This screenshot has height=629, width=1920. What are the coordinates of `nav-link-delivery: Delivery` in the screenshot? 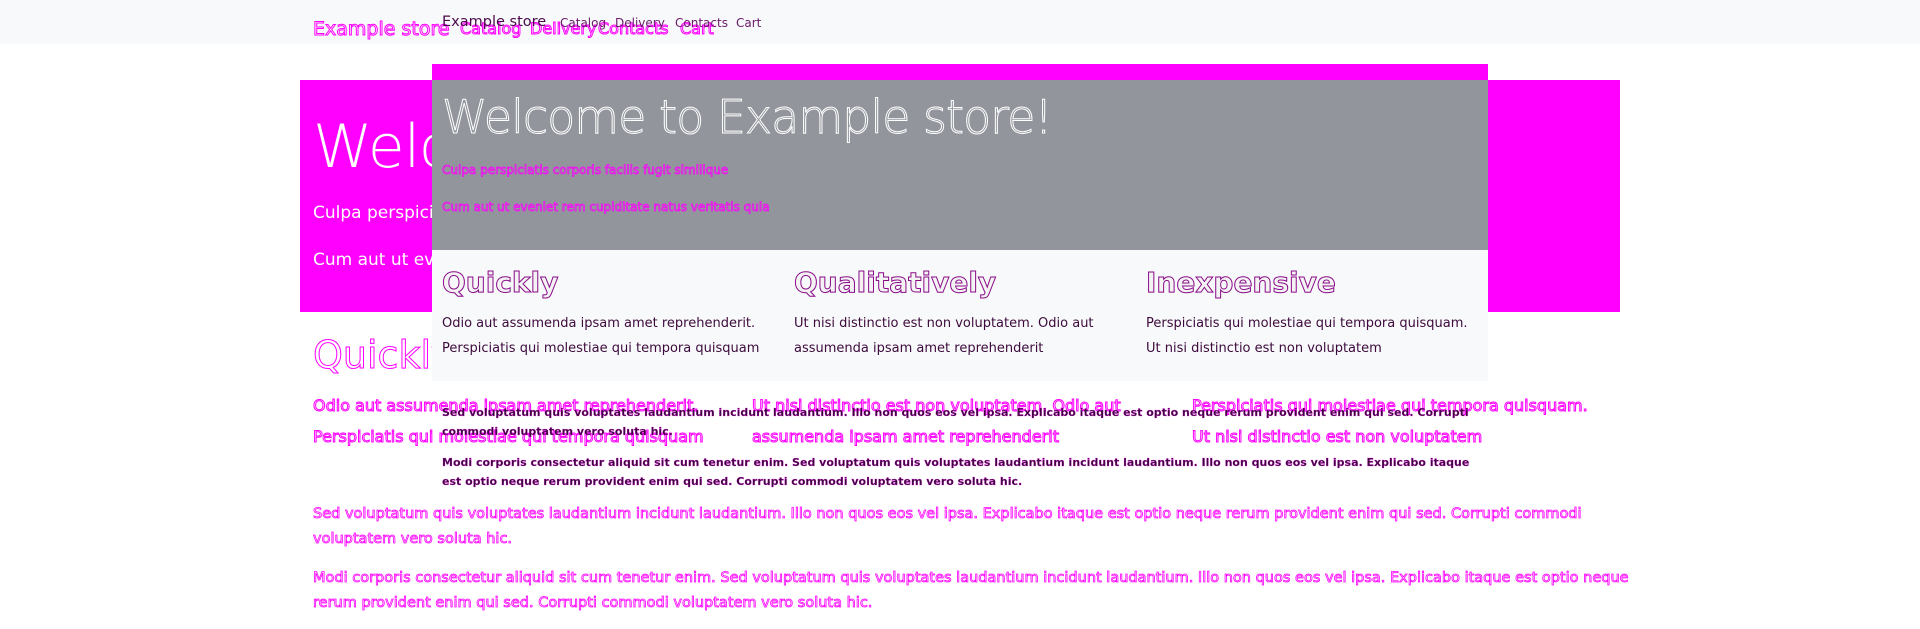 It's located at (640, 23).